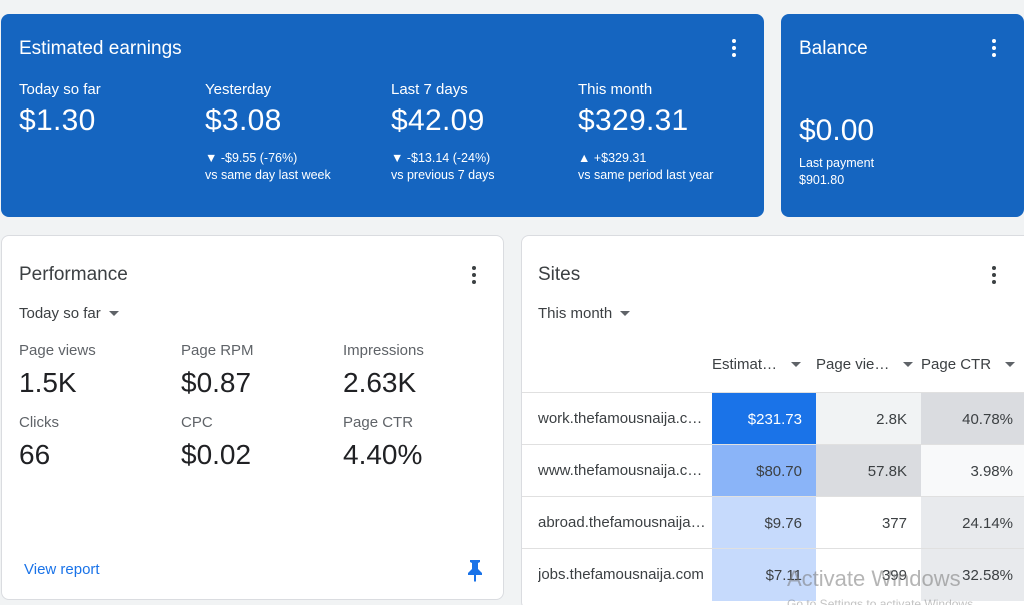  I want to click on page-views-cell: 57.8K, so click(868, 471).